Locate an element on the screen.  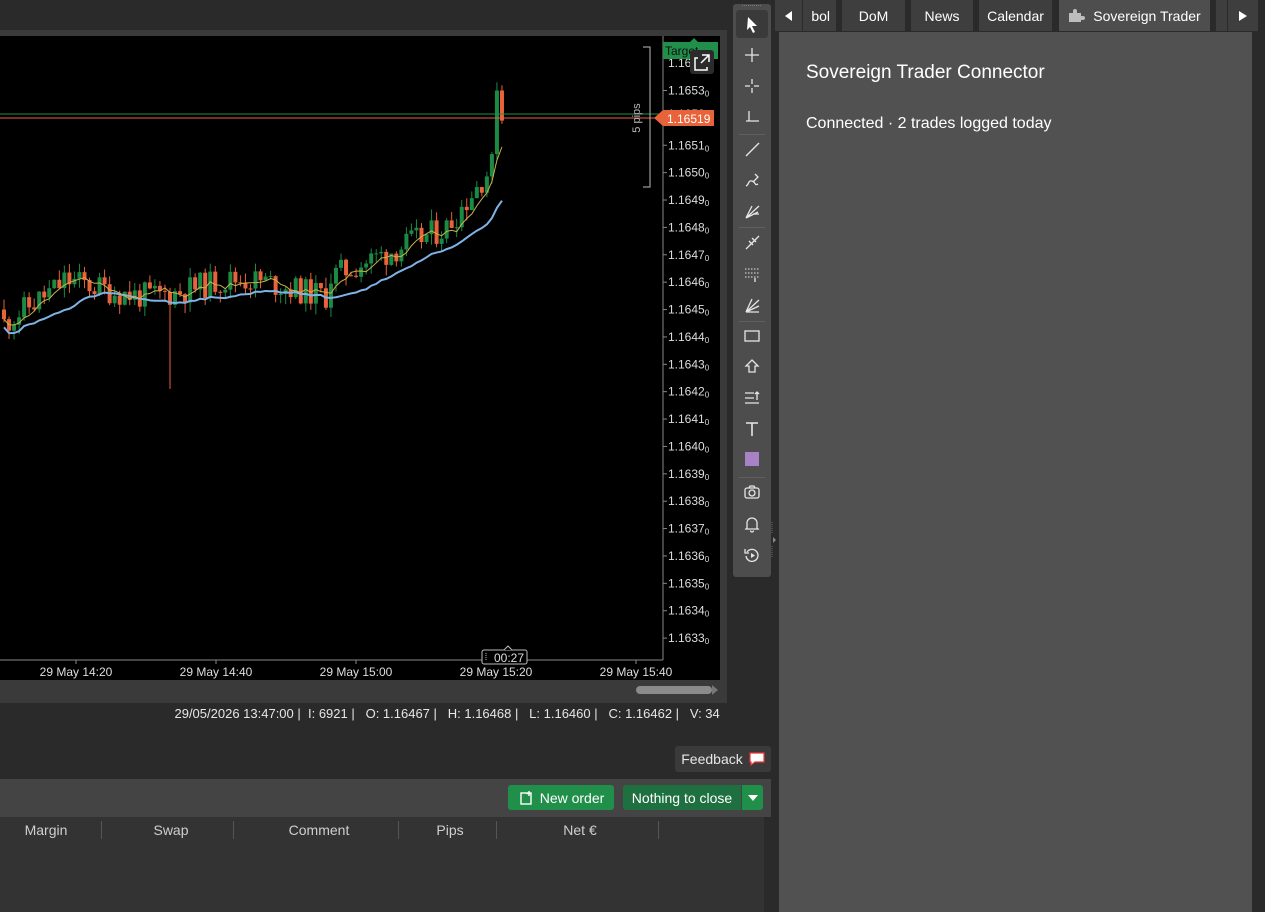
scrollbar-thumb is located at coordinates (674, 690).